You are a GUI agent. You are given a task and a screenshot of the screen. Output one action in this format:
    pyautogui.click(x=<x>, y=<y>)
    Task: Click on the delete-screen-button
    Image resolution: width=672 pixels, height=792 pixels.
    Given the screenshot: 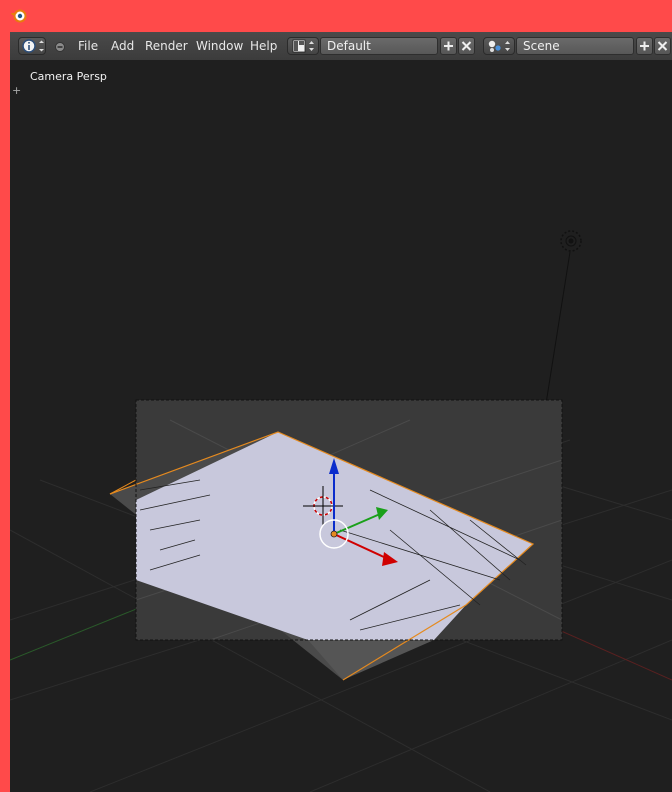 What is the action you would take?
    pyautogui.click(x=466, y=46)
    